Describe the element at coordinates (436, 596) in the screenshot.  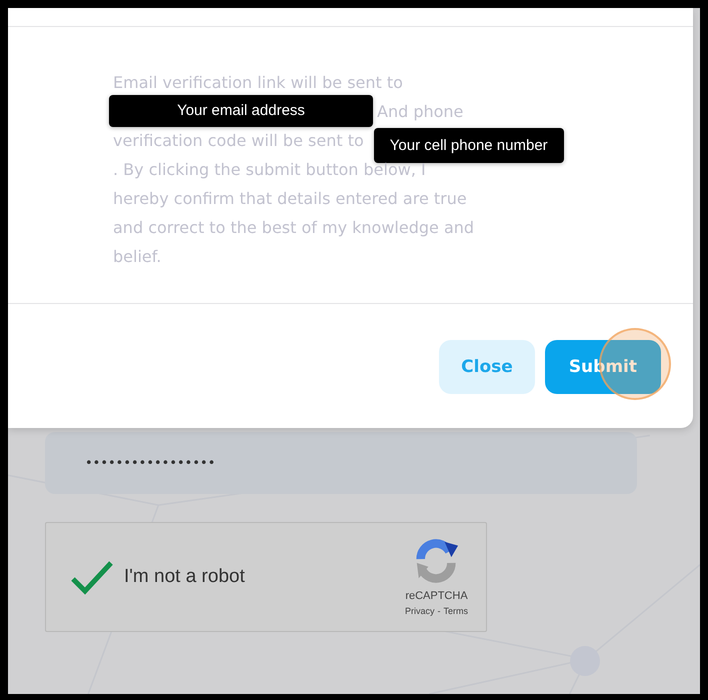
I see `recaptcha-brand: reCAPTCHA` at that location.